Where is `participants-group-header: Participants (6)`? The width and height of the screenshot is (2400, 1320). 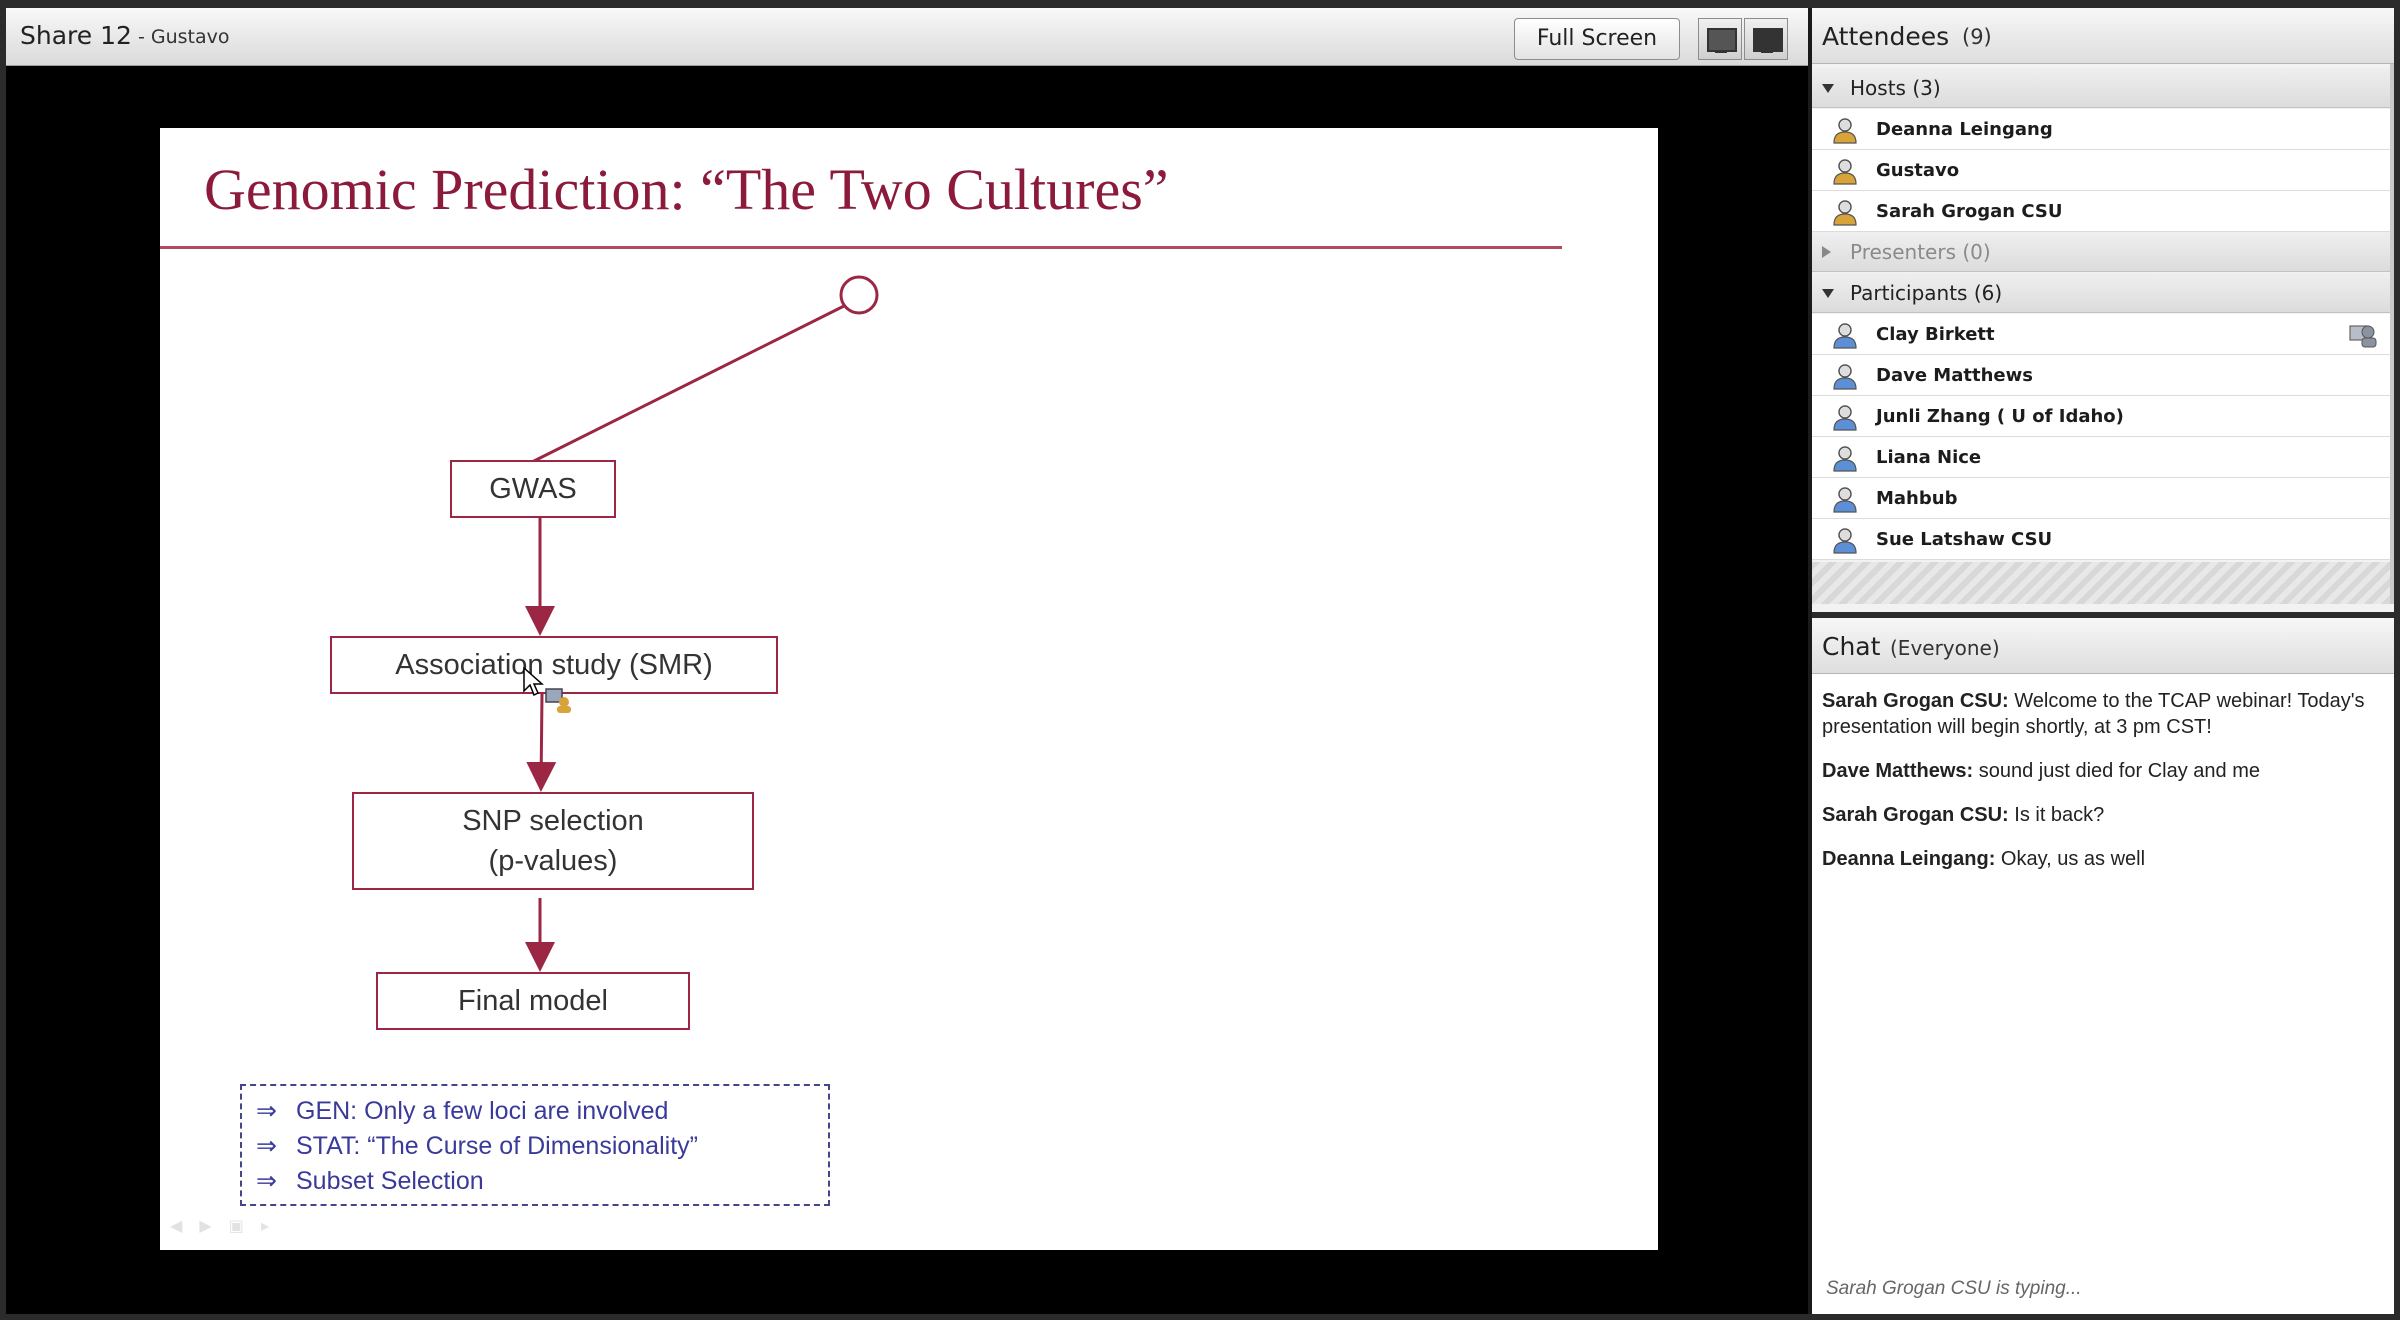 participants-group-header: Participants (6) is located at coordinates (2103, 293).